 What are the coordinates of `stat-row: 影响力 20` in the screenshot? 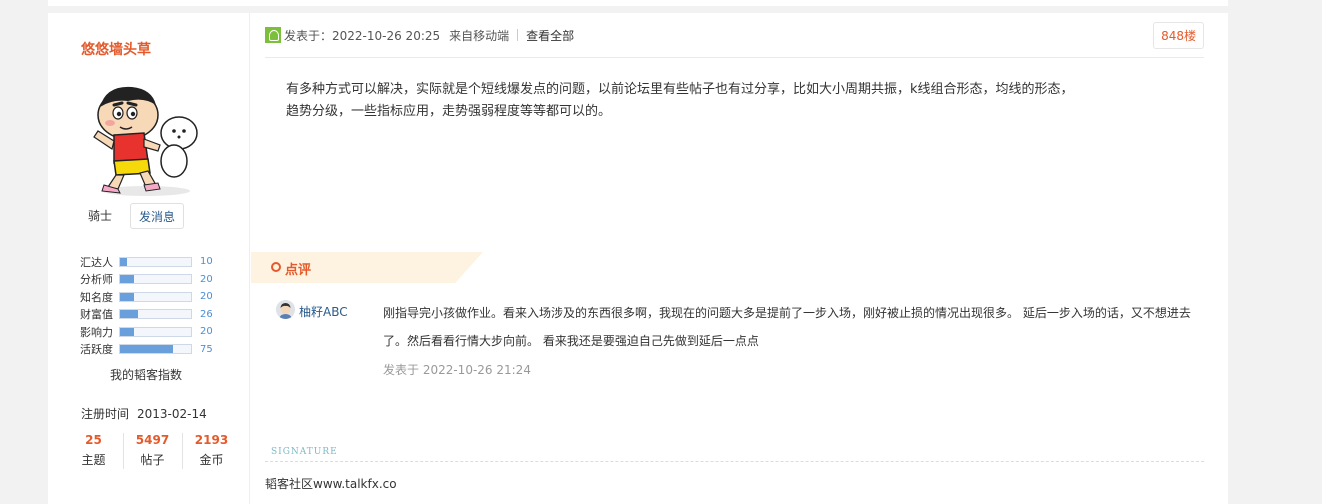 It's located at (150, 332).